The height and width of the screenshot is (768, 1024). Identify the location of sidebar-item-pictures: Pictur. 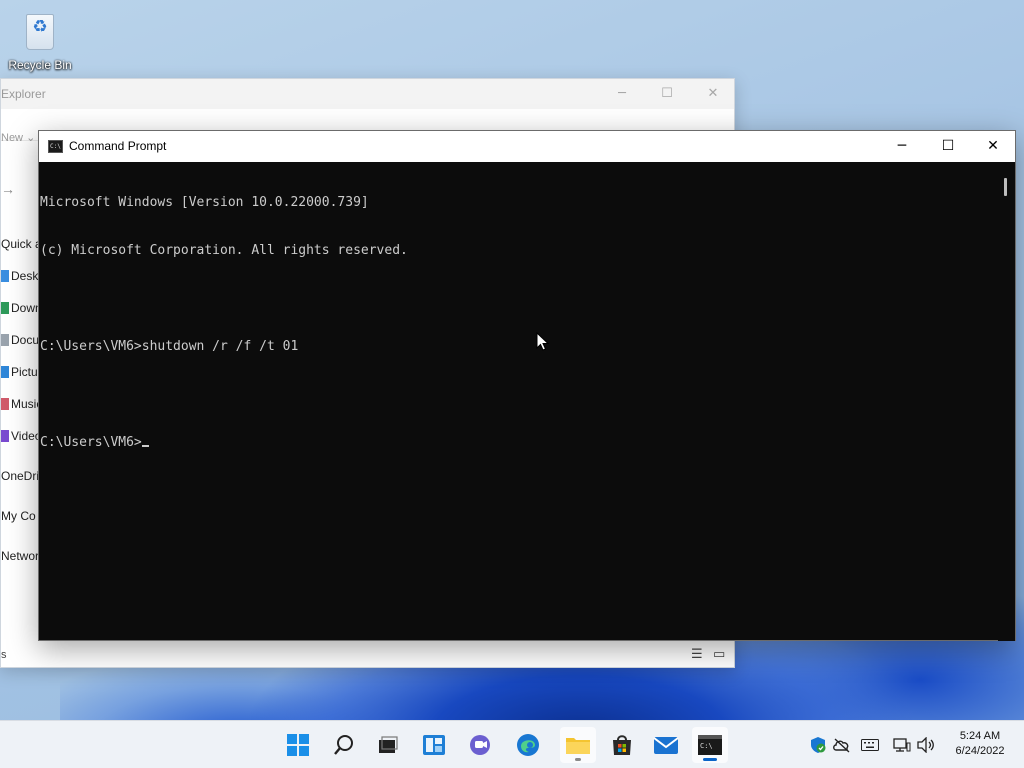
(21, 372).